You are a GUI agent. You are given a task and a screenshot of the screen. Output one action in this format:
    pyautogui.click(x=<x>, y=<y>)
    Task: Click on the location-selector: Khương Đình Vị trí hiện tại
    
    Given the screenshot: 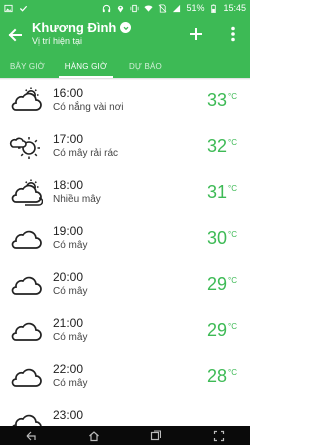 What is the action you would take?
    pyautogui.click(x=82, y=33)
    